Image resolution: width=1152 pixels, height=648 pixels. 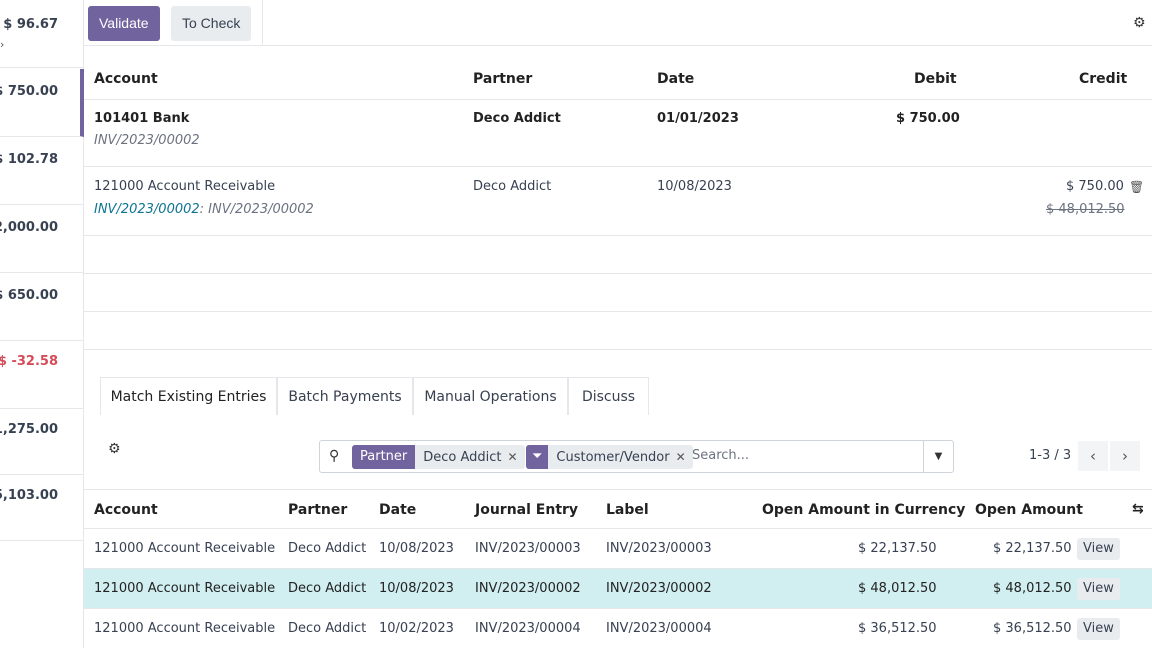 I want to click on entries-header: Account Partner Date Debit Credit, so click(x=618, y=73).